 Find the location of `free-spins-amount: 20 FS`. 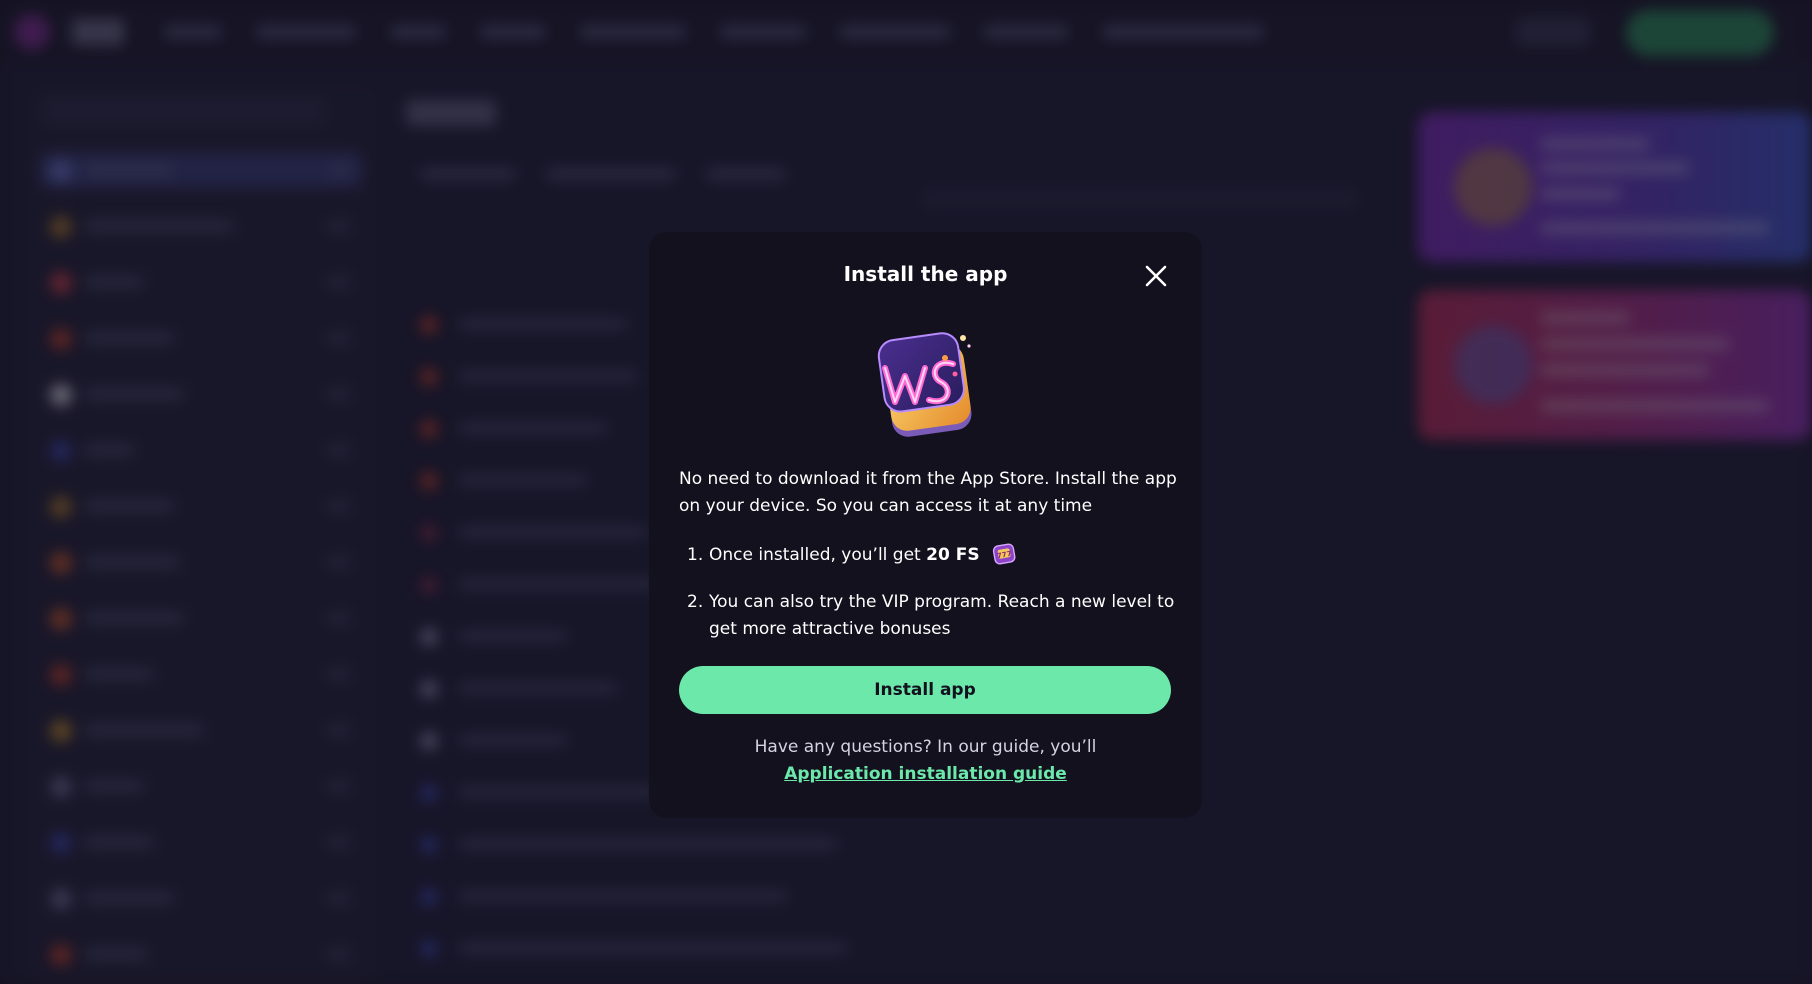

free-spins-amount: 20 FS is located at coordinates (953, 555).